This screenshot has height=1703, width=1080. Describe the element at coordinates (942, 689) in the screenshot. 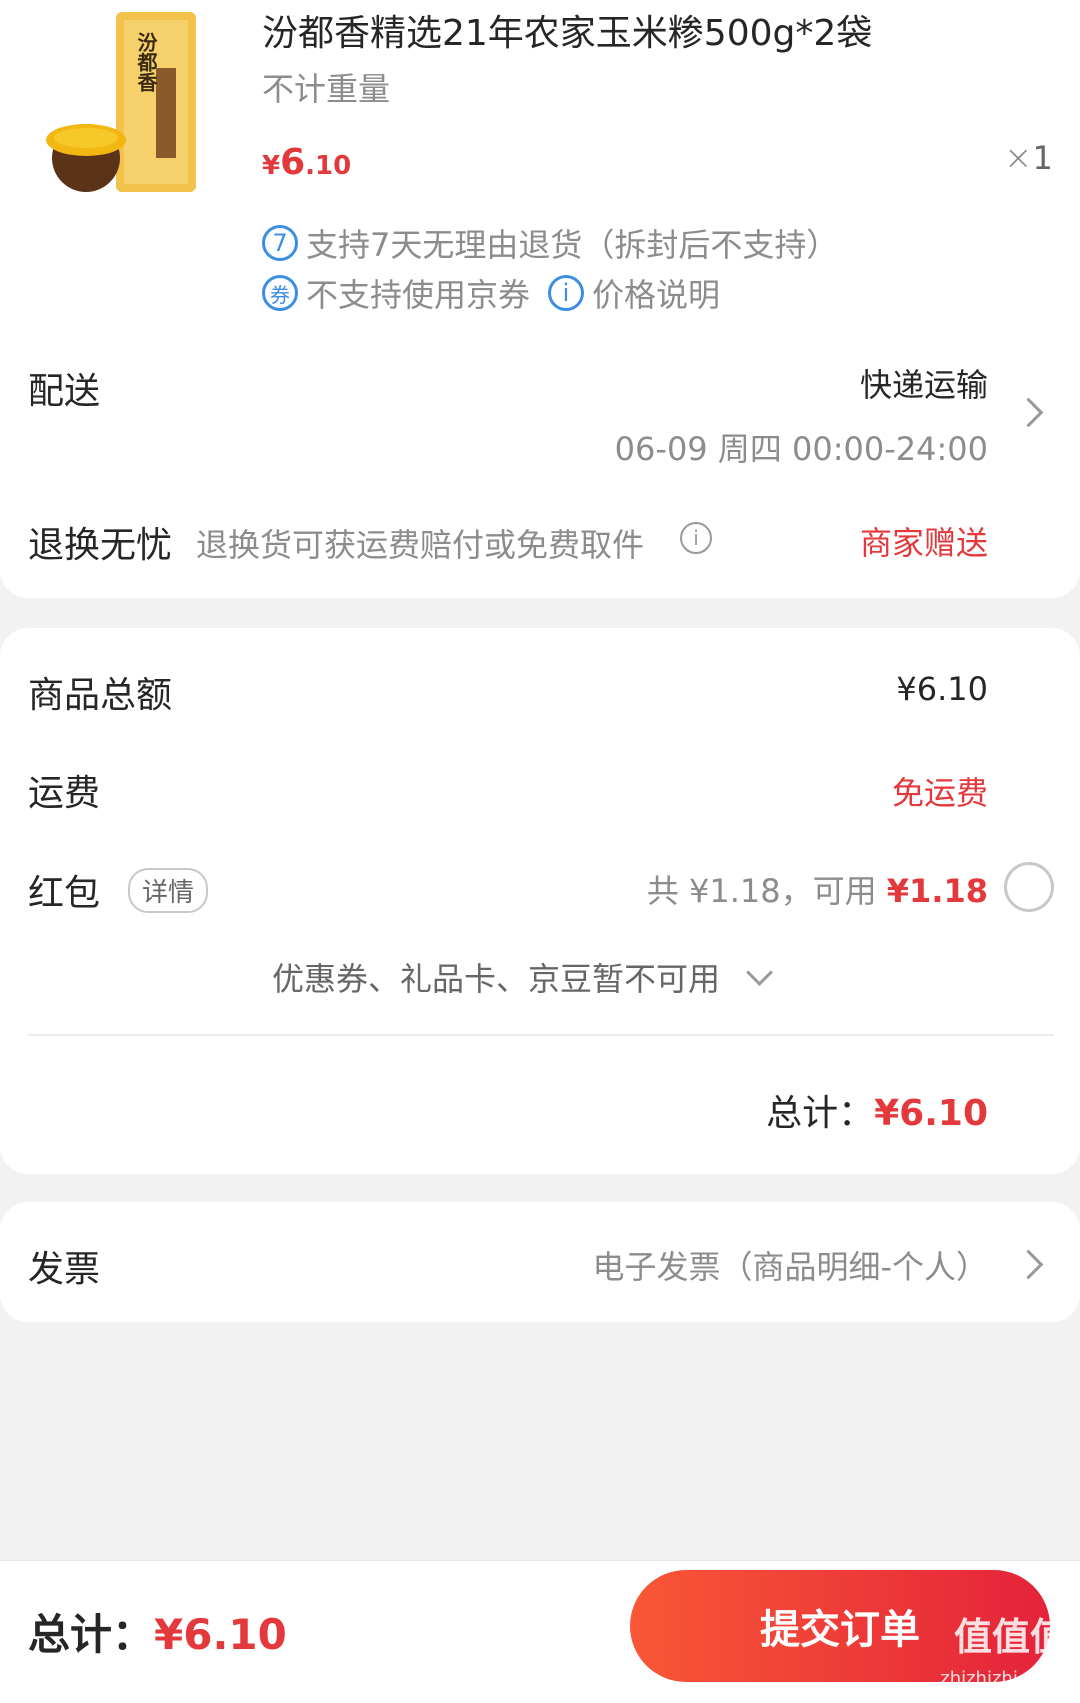

I see `goods-total-value: ¥6.10` at that location.